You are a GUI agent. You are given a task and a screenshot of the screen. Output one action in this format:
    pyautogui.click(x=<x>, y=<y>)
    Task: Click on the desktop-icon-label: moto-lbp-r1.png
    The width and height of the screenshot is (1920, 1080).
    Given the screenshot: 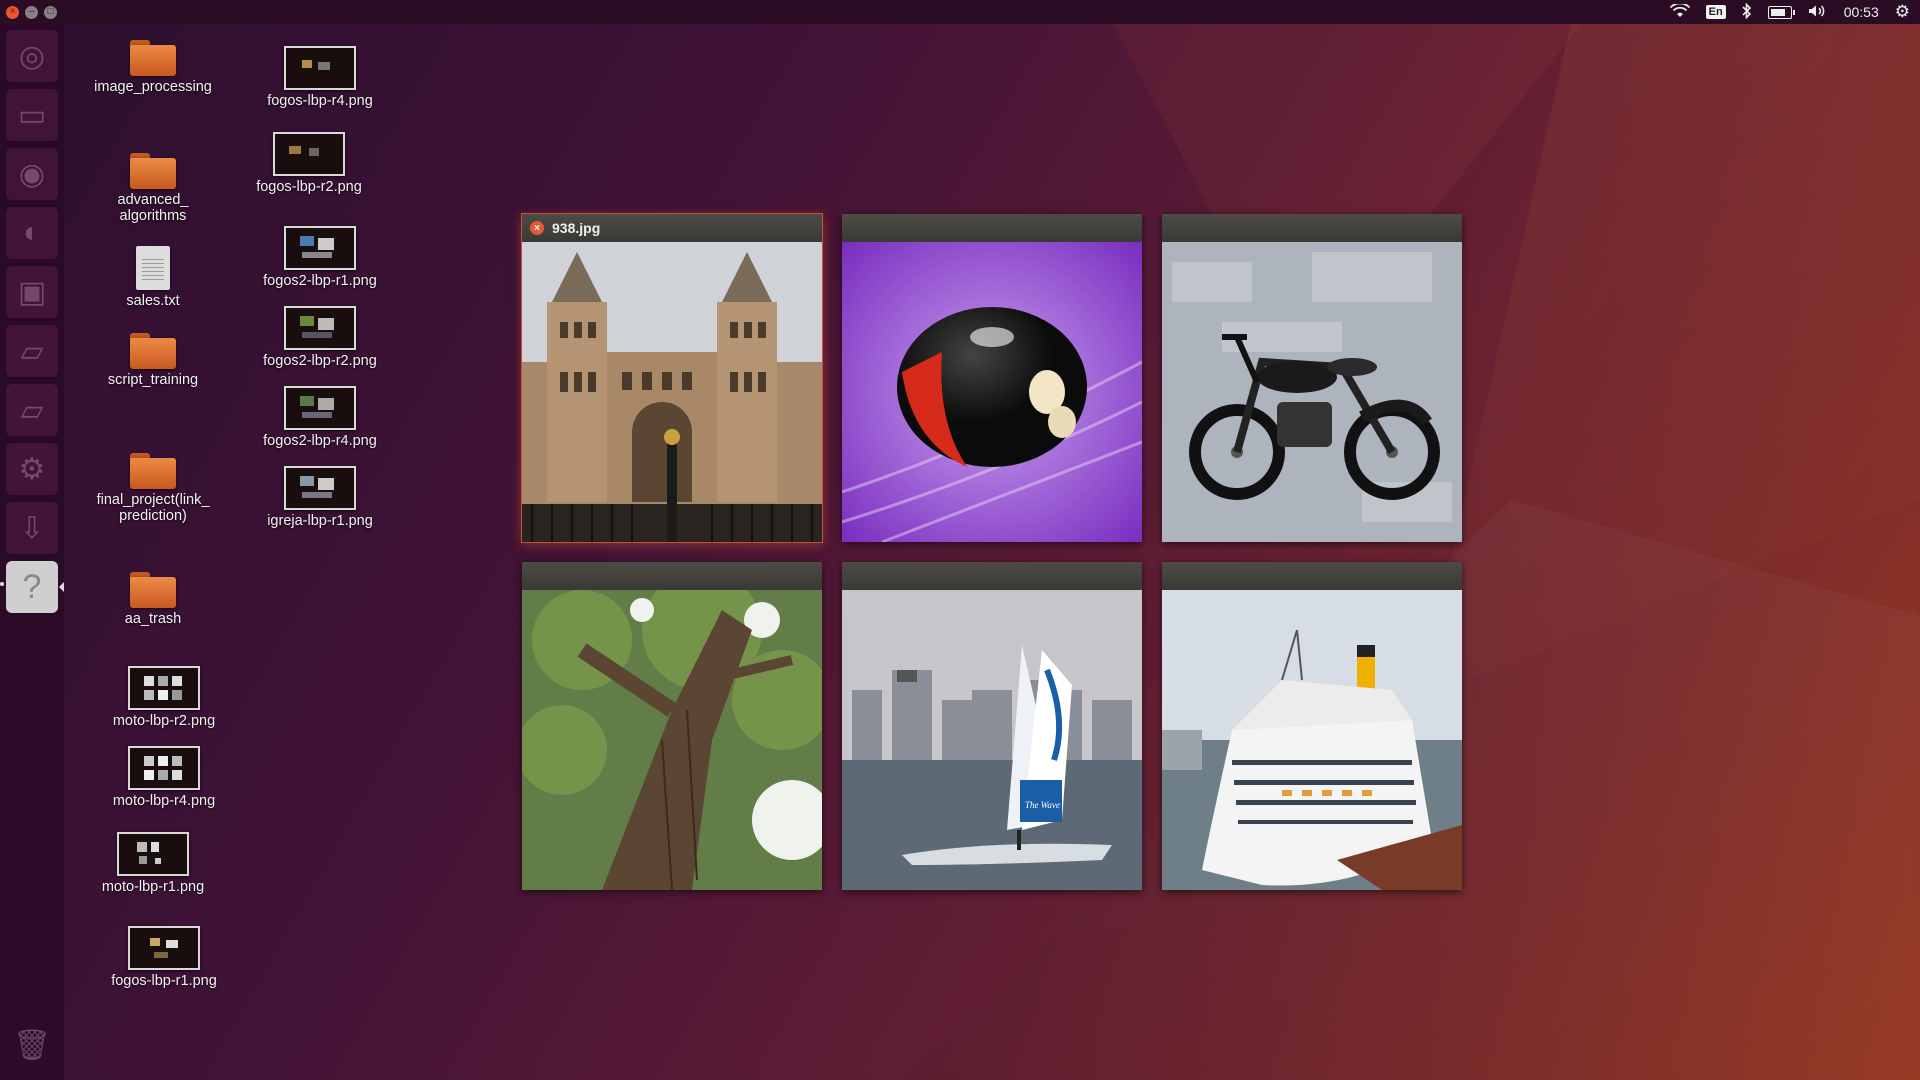 What is the action you would take?
    pyautogui.click(x=153, y=887)
    